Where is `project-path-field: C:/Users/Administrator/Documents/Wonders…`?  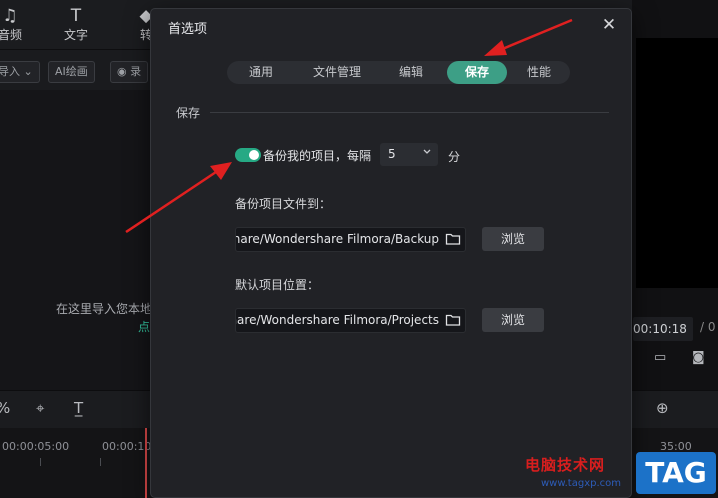 project-path-field: C:/Users/Administrator/Documents/Wonders… is located at coordinates (350, 320).